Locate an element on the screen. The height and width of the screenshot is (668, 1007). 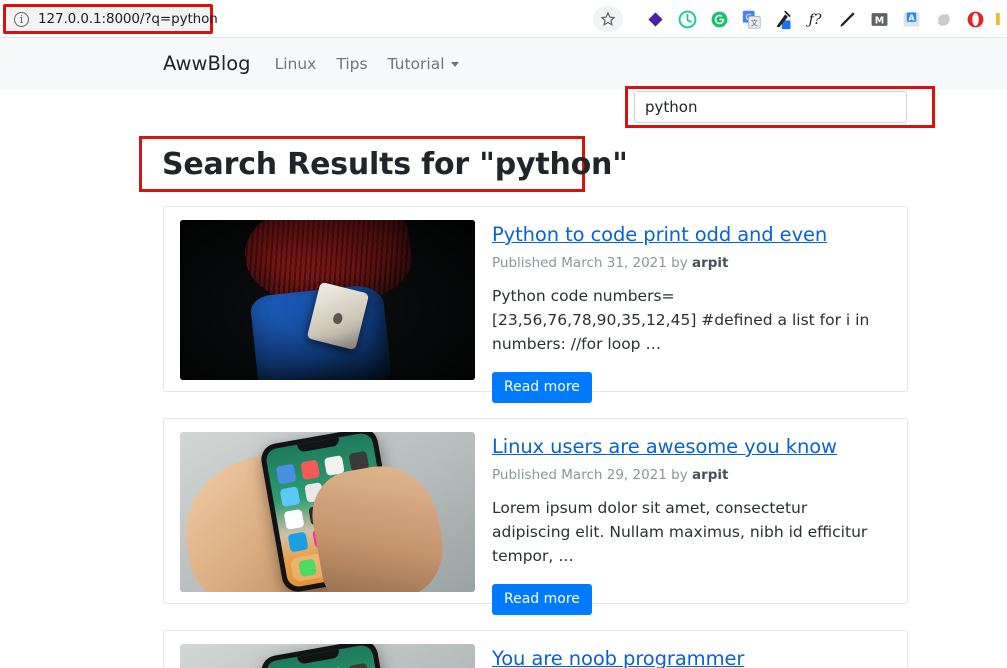
article-meta: Published March 29, 2021 by arpit is located at coordinates (691, 475).